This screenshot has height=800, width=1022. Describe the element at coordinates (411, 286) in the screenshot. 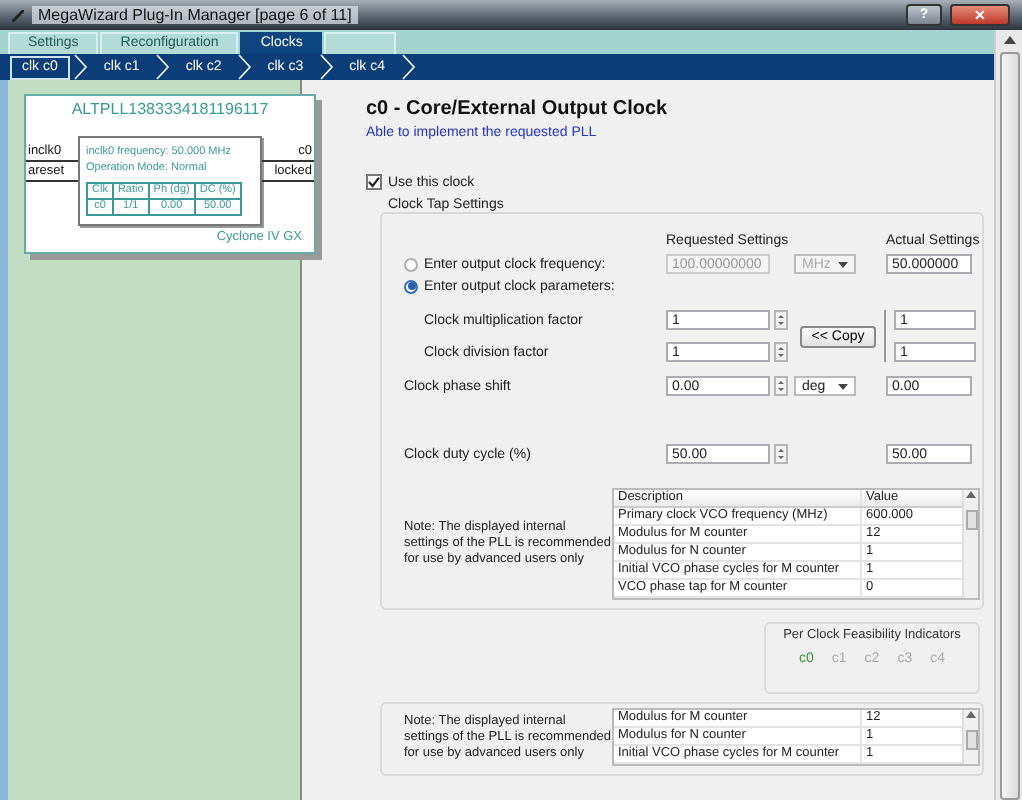

I see `radio-button` at that location.